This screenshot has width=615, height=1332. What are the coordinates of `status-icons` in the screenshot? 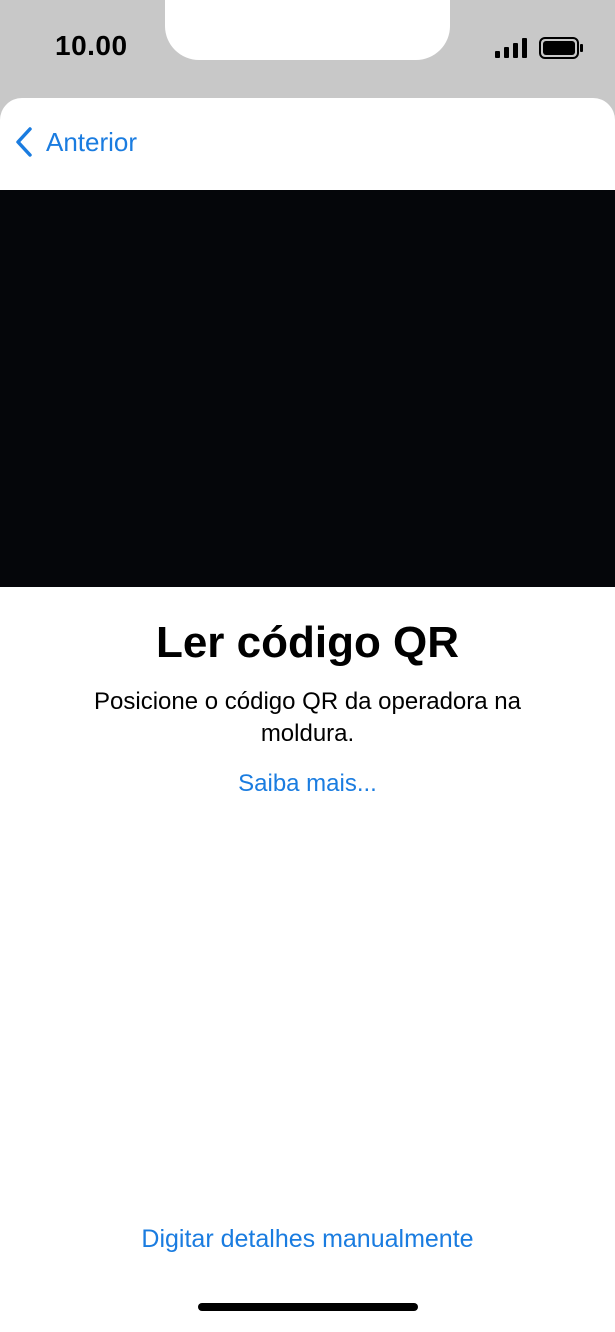 It's located at (540, 48).